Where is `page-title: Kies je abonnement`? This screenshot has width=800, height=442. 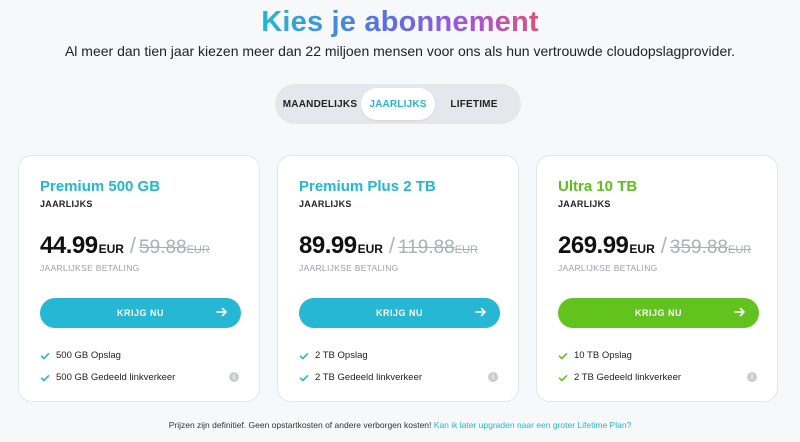 page-title: Kies je abonnement is located at coordinates (400, 22).